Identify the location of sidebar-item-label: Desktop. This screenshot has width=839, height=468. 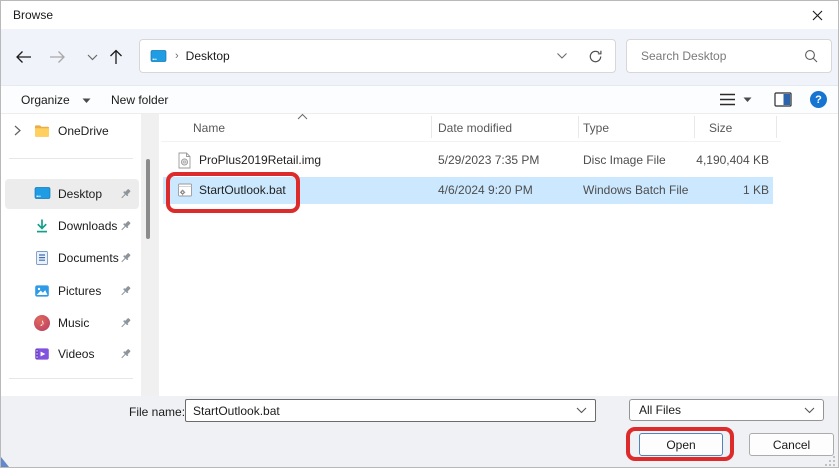
(80, 194).